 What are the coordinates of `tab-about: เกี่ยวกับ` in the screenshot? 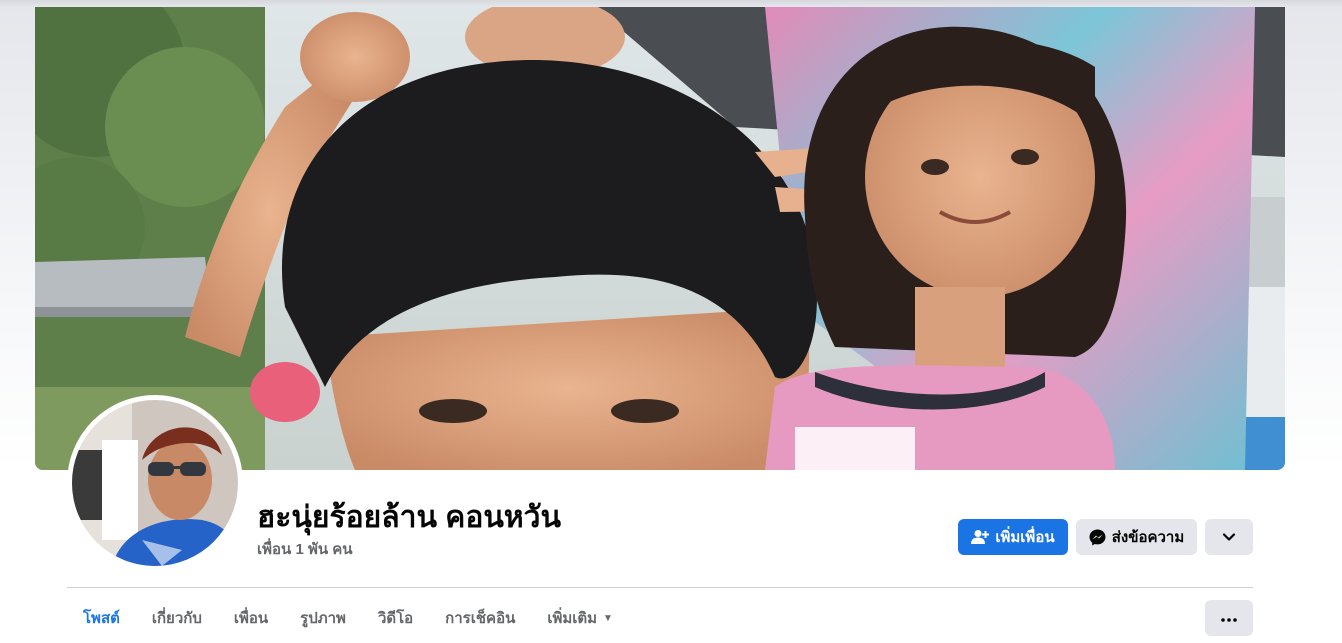 It's located at (177, 618).